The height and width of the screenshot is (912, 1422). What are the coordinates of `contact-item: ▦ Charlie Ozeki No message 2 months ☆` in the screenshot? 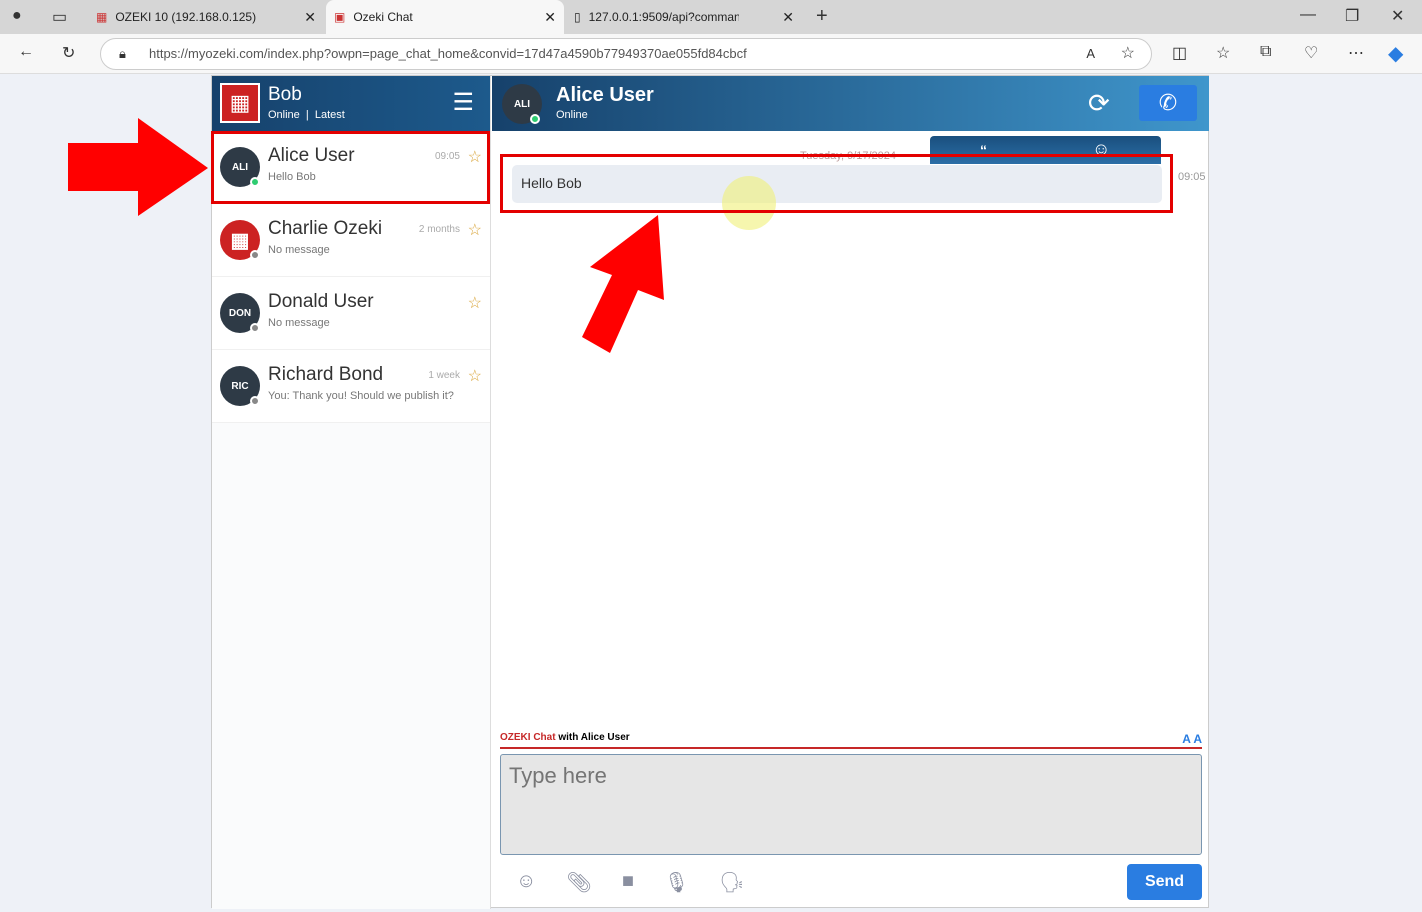 It's located at (351, 240).